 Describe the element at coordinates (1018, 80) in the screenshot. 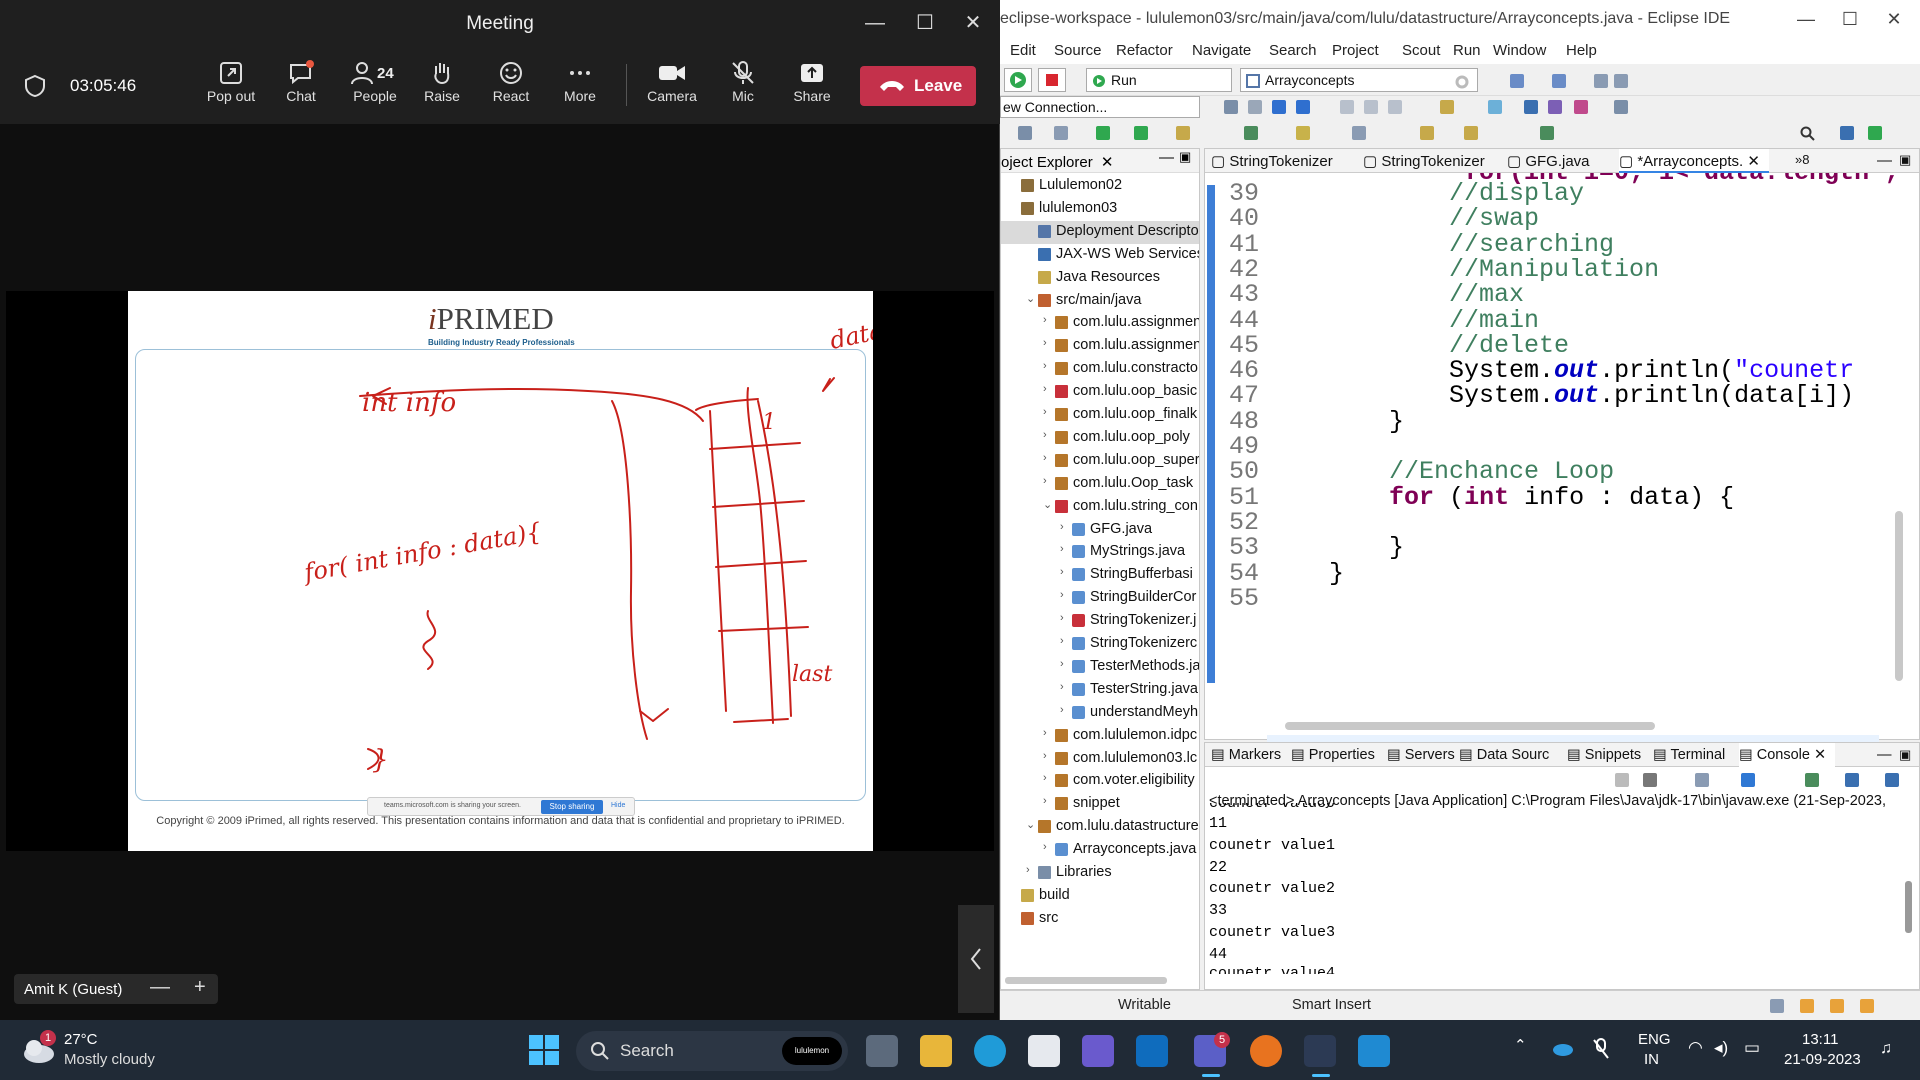

I see `run-button` at that location.